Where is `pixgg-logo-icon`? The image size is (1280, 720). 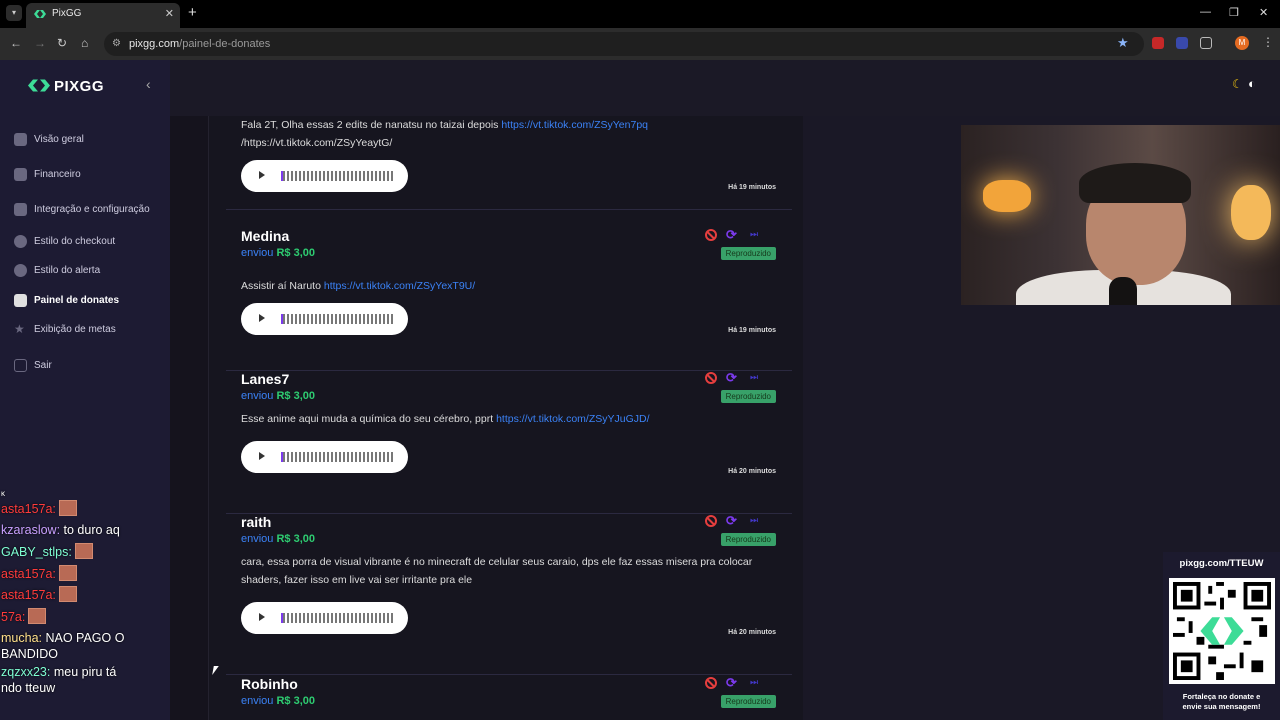 pixgg-logo-icon is located at coordinates (39, 85).